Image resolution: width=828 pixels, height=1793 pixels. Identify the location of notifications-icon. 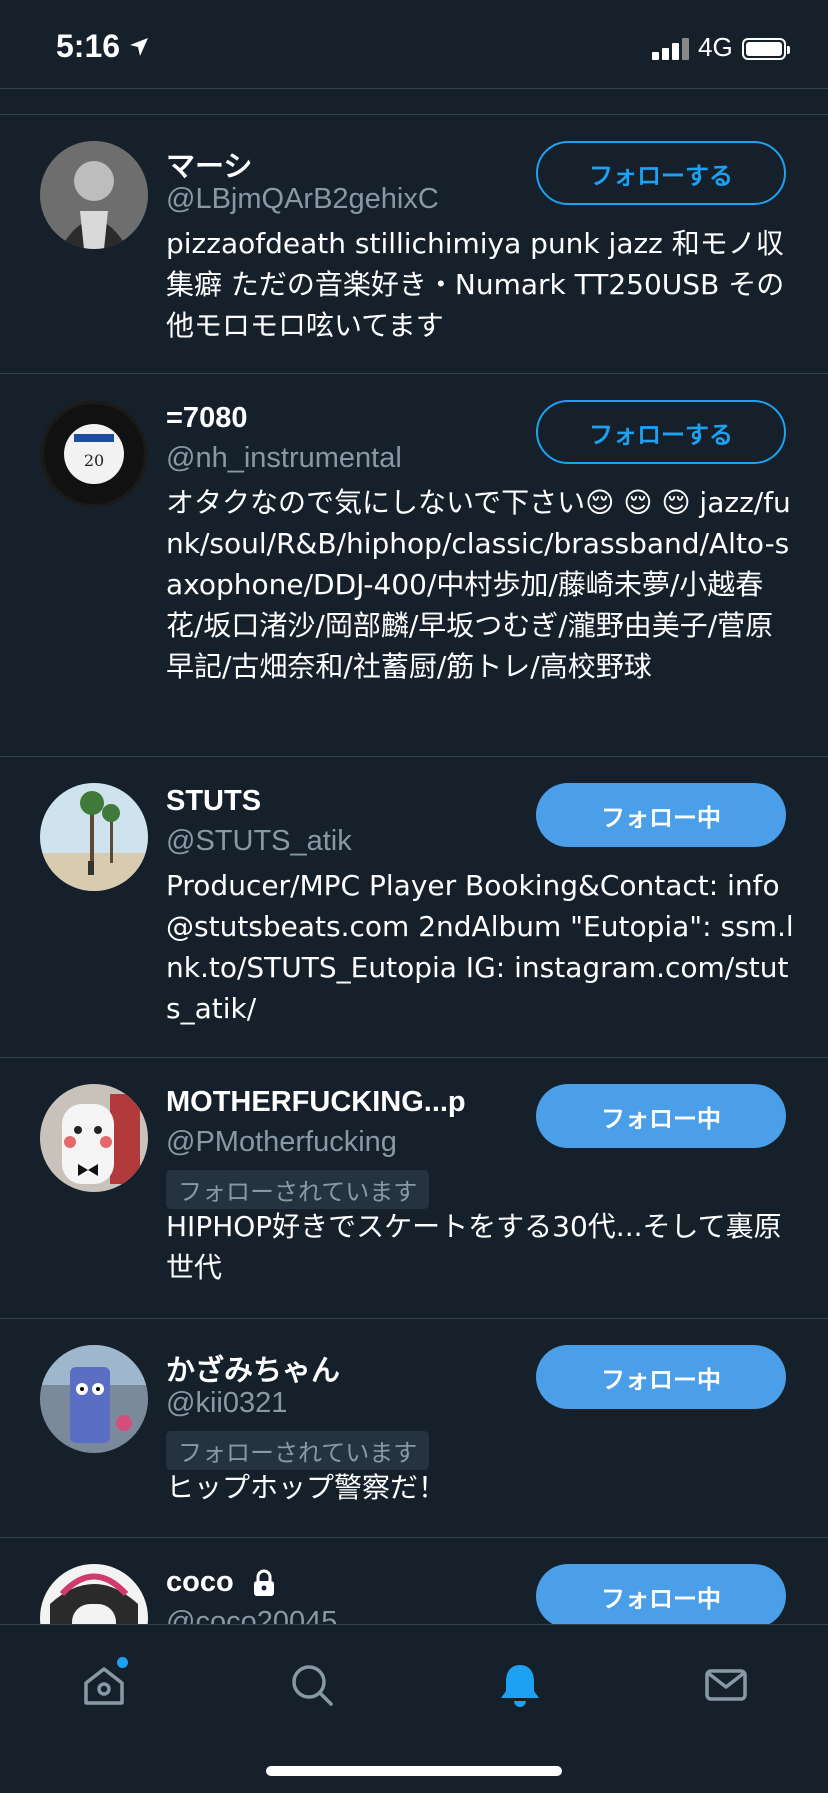
(520, 1686).